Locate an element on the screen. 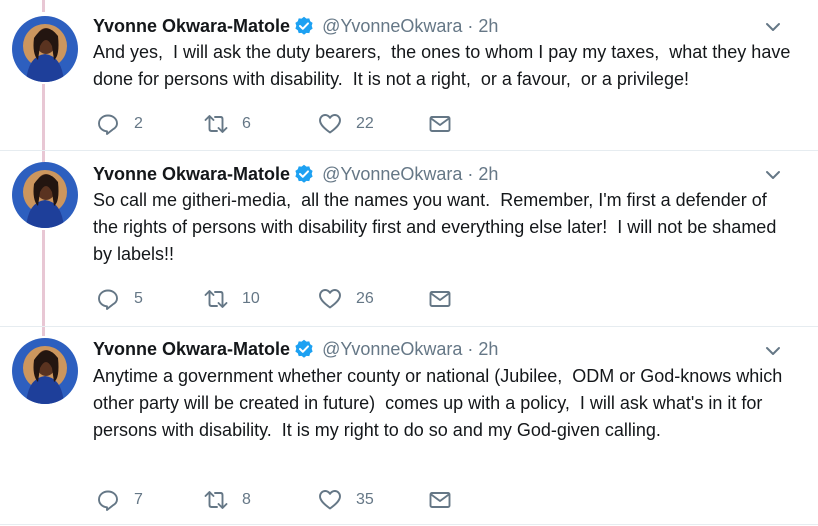 The height and width of the screenshot is (526, 818). reply-button: 2 is located at coordinates (119, 124).